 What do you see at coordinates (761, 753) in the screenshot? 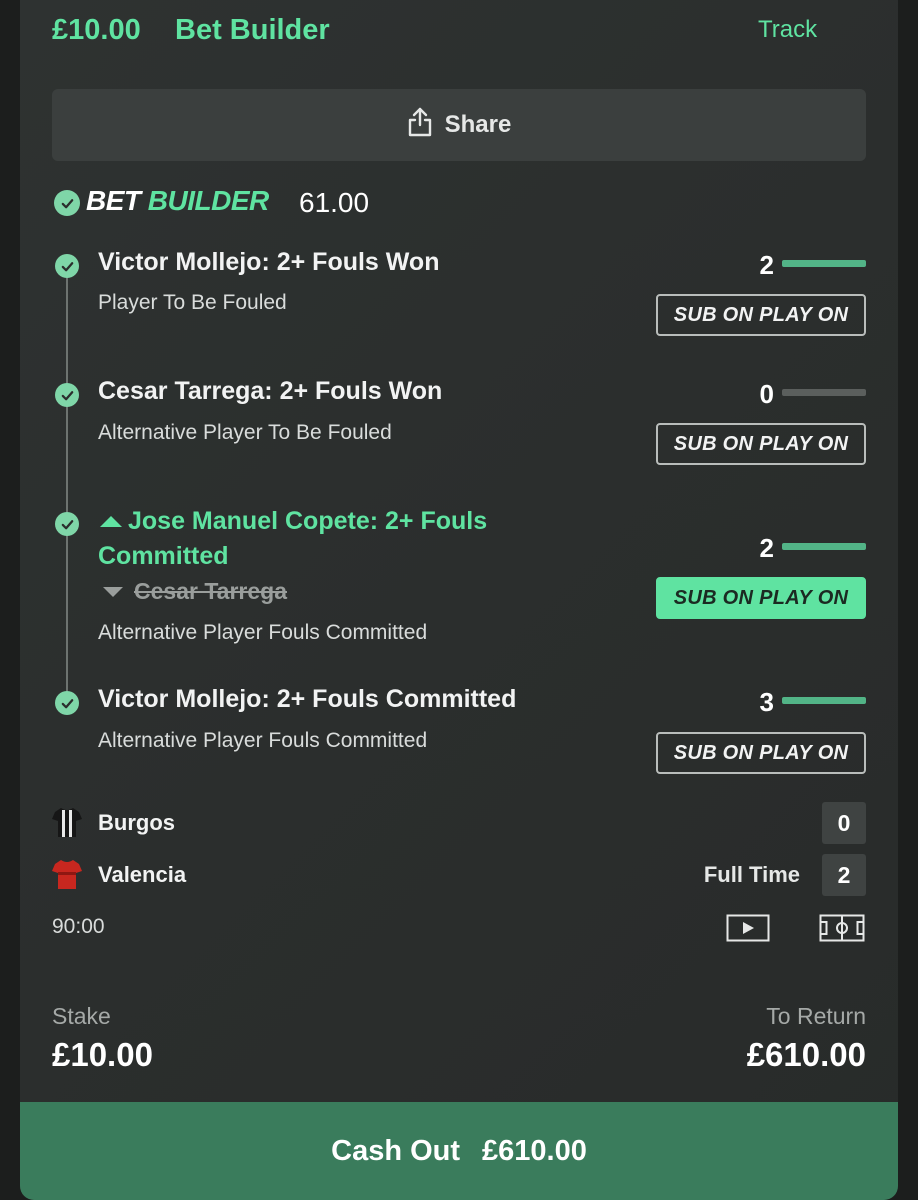
I see `leg-4-sub-on-play-on-button: SUB ON PLAY ON` at bounding box center [761, 753].